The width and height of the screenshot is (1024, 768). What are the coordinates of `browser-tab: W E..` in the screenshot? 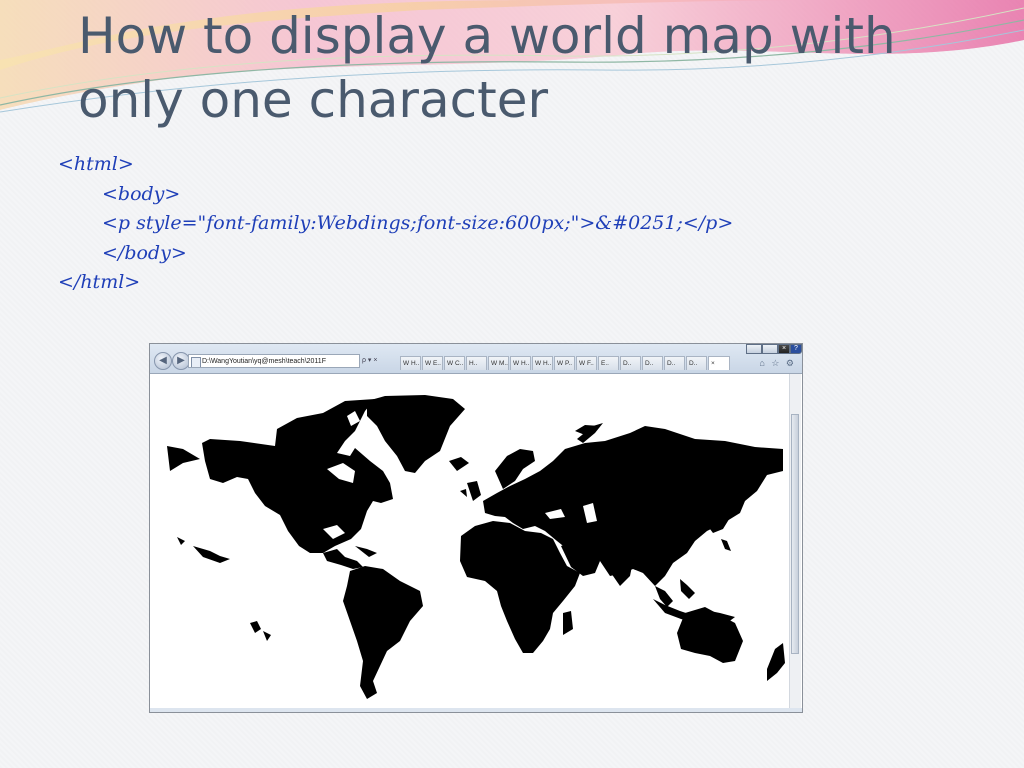 It's located at (432, 363).